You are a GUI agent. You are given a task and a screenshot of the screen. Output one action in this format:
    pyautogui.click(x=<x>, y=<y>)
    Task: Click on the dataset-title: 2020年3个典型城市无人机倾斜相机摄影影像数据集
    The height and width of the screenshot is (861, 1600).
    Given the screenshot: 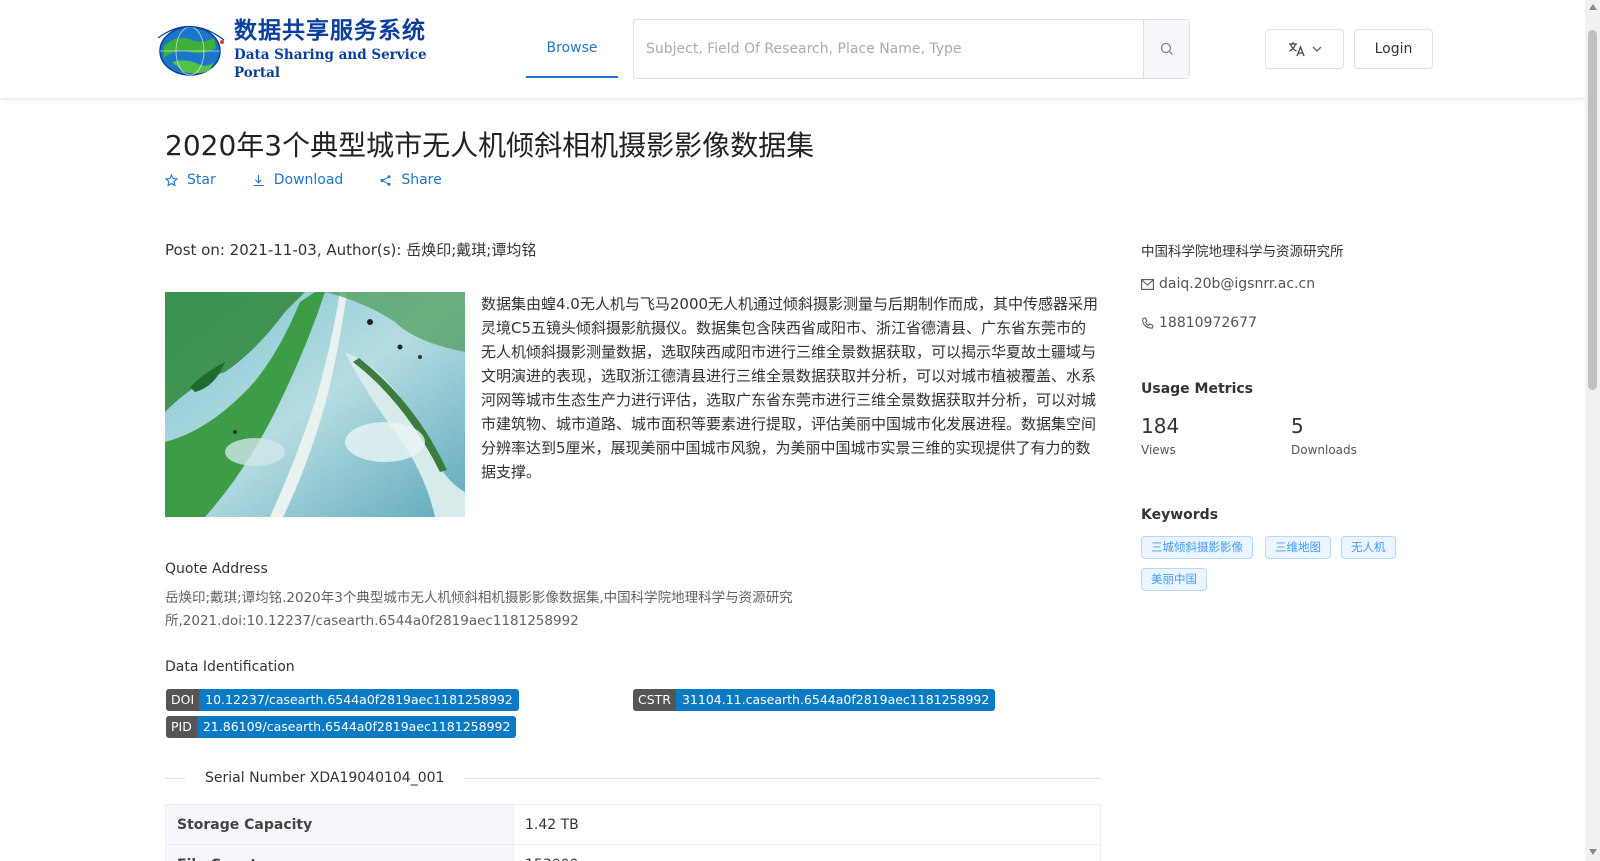 What is the action you would take?
    pyautogui.click(x=490, y=145)
    